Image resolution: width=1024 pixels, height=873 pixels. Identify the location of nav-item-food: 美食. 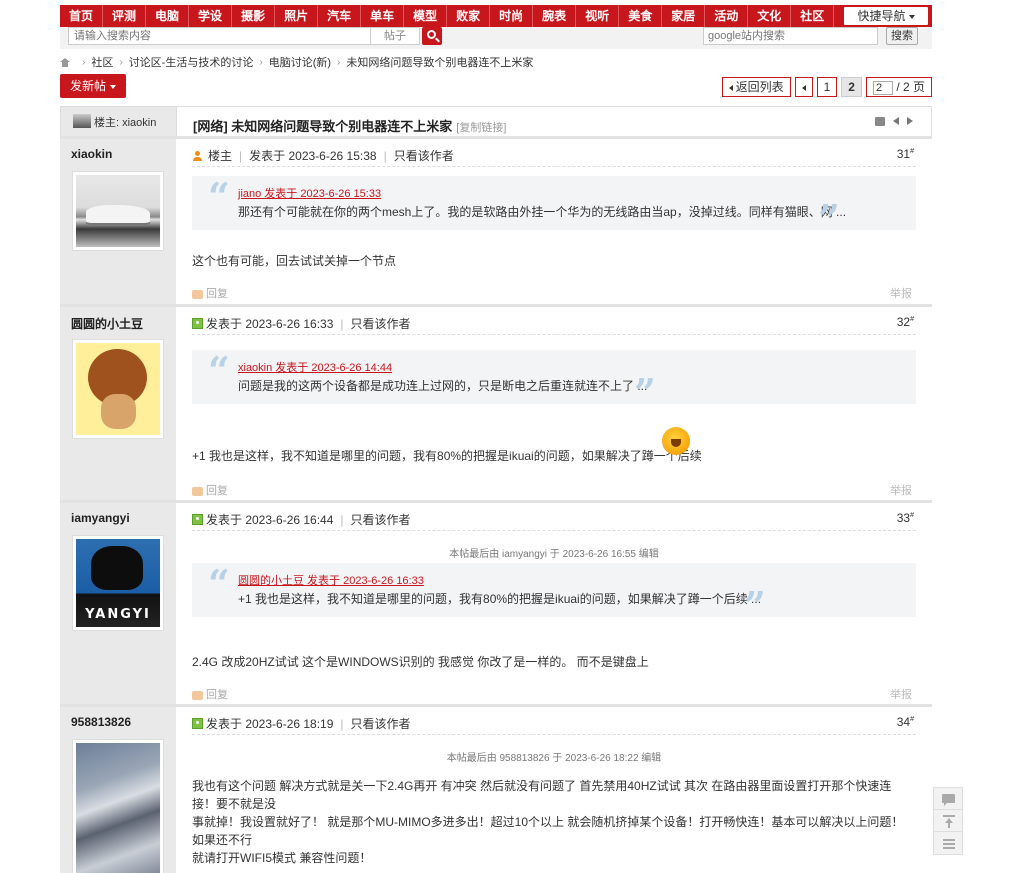
(641, 16).